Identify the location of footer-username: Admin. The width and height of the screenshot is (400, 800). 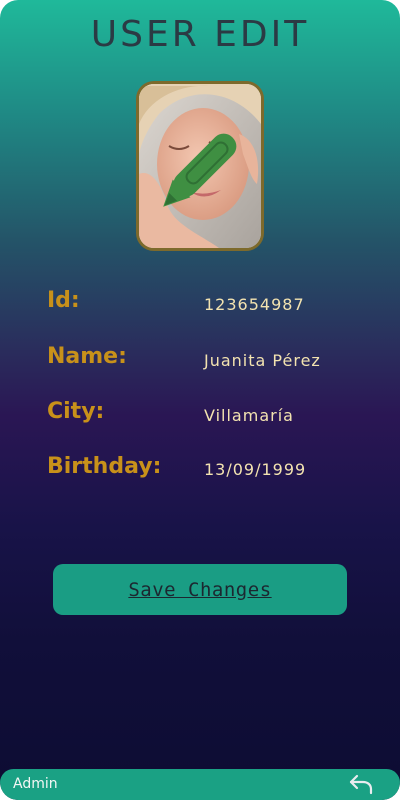
(35, 784).